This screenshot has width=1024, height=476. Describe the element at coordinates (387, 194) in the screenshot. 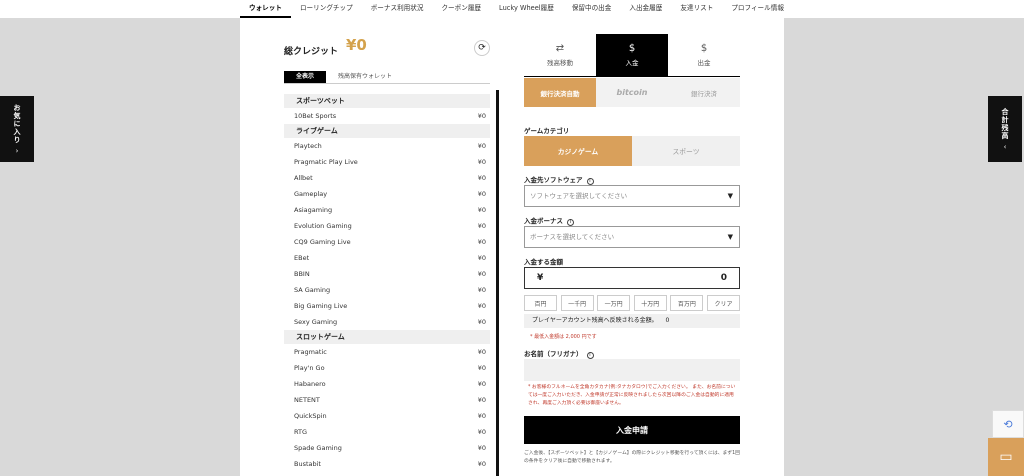

I see `wallet-row: Gameplay ¥0` at that location.